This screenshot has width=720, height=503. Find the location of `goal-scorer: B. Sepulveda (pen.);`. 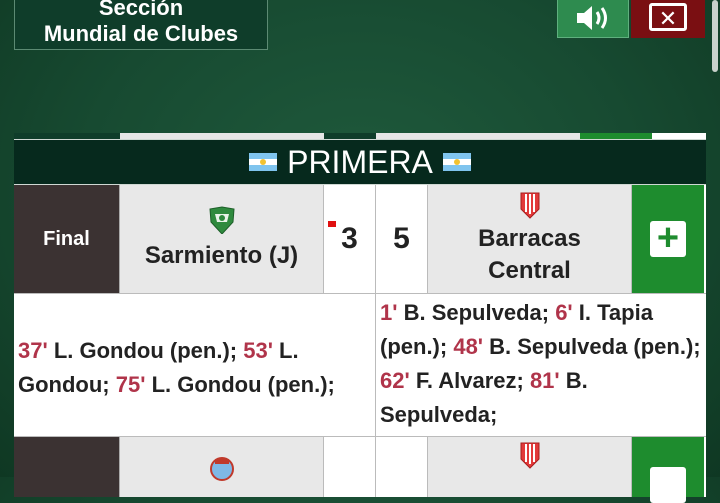

goal-scorer: B. Sepulveda (pen.); is located at coordinates (592, 346).